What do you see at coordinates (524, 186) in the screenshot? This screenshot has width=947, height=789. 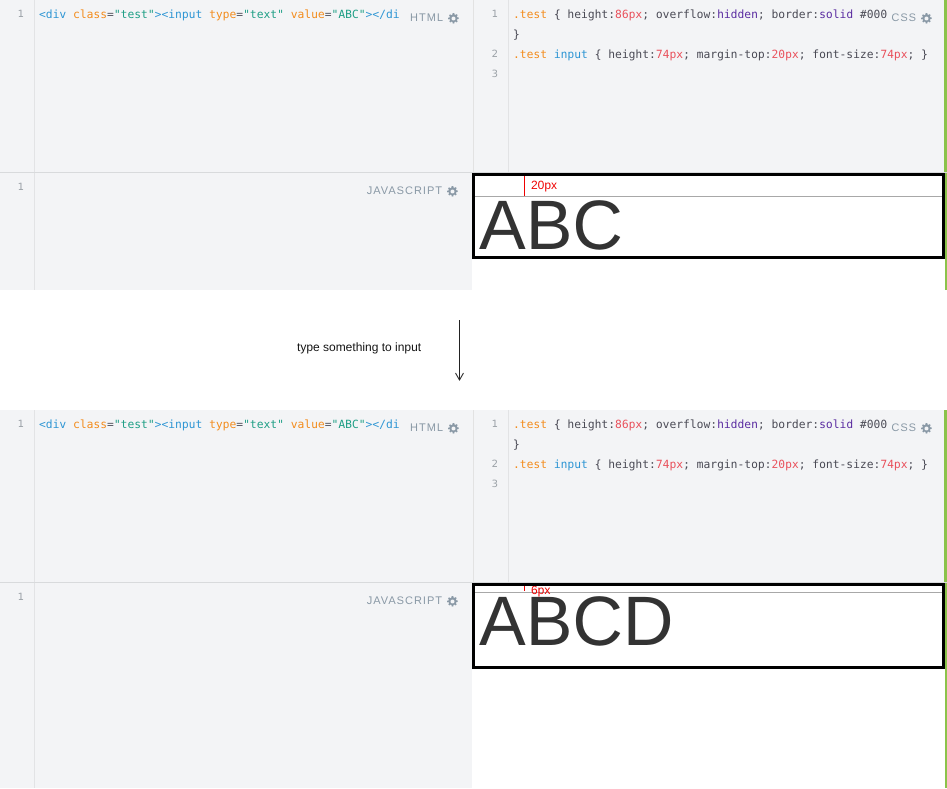 I see `marker-line` at bounding box center [524, 186].